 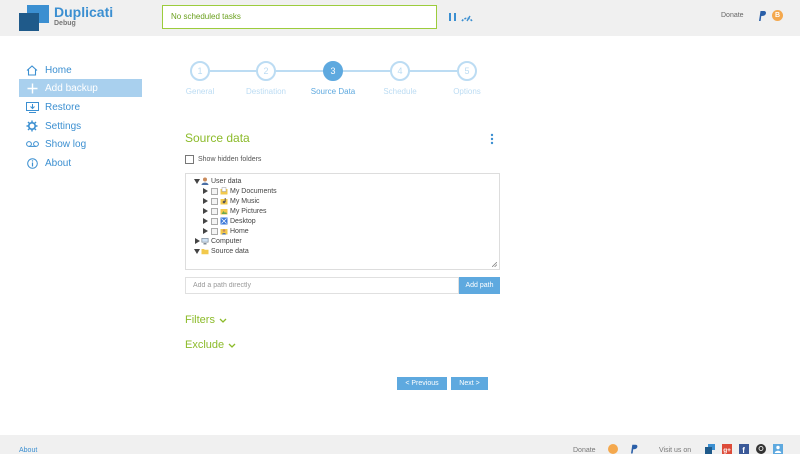 I want to click on sidebar-item-label: Settings, so click(x=63, y=126).